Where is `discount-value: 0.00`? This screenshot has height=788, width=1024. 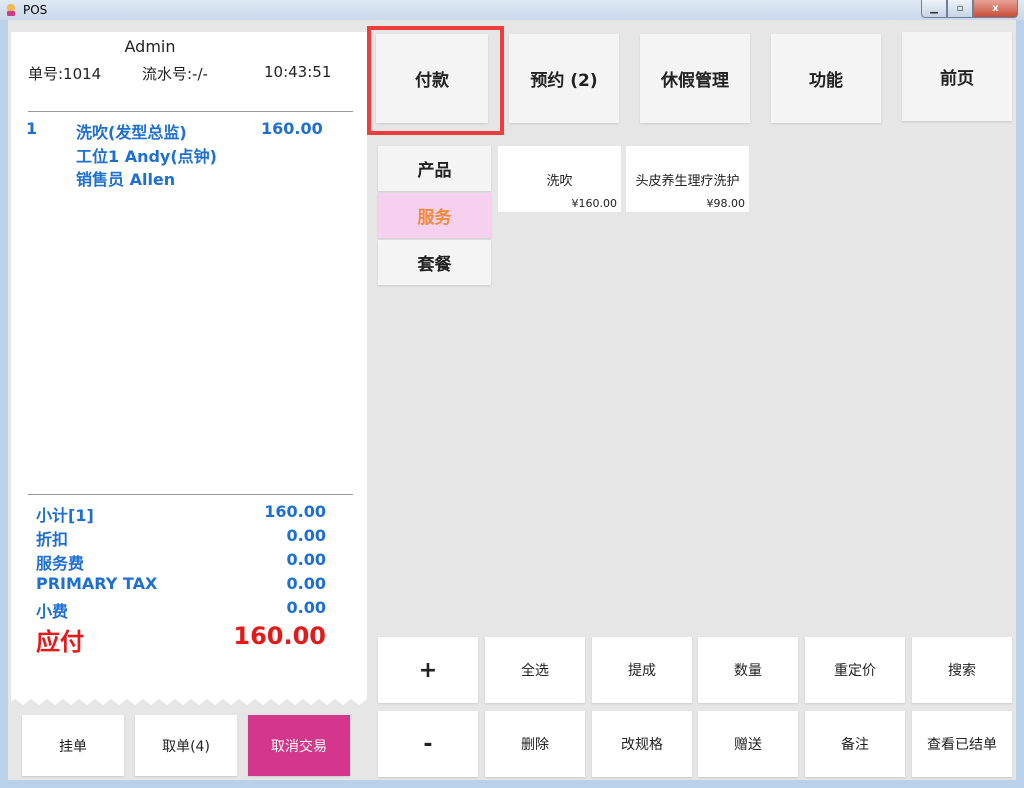
discount-value: 0.00 is located at coordinates (306, 535).